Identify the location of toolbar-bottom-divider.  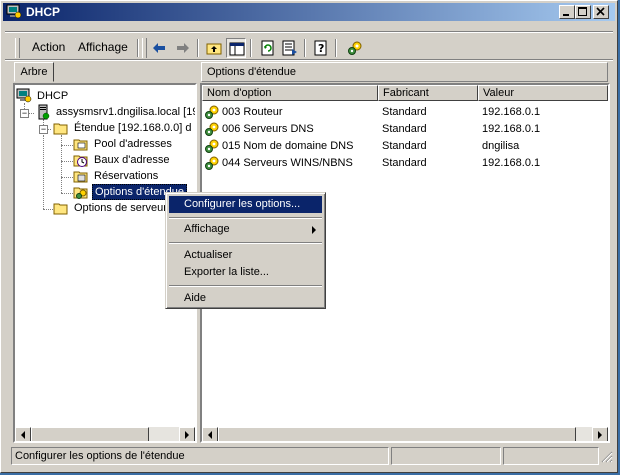
(309, 60).